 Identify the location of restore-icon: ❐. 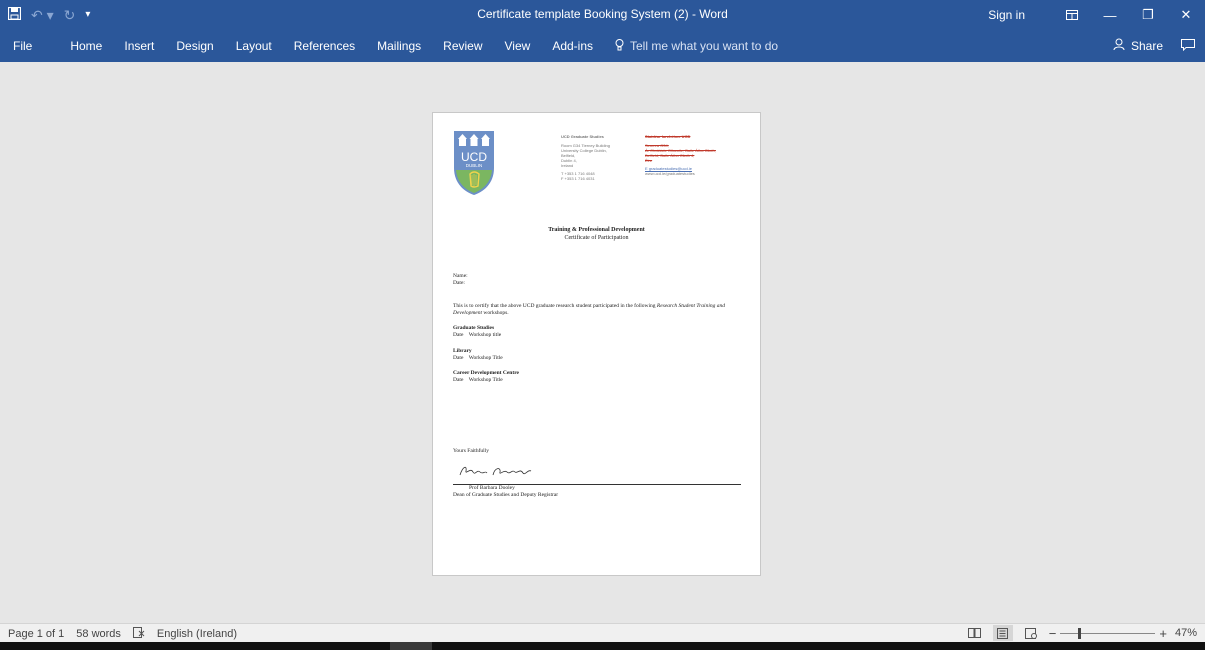
(1148, 15).